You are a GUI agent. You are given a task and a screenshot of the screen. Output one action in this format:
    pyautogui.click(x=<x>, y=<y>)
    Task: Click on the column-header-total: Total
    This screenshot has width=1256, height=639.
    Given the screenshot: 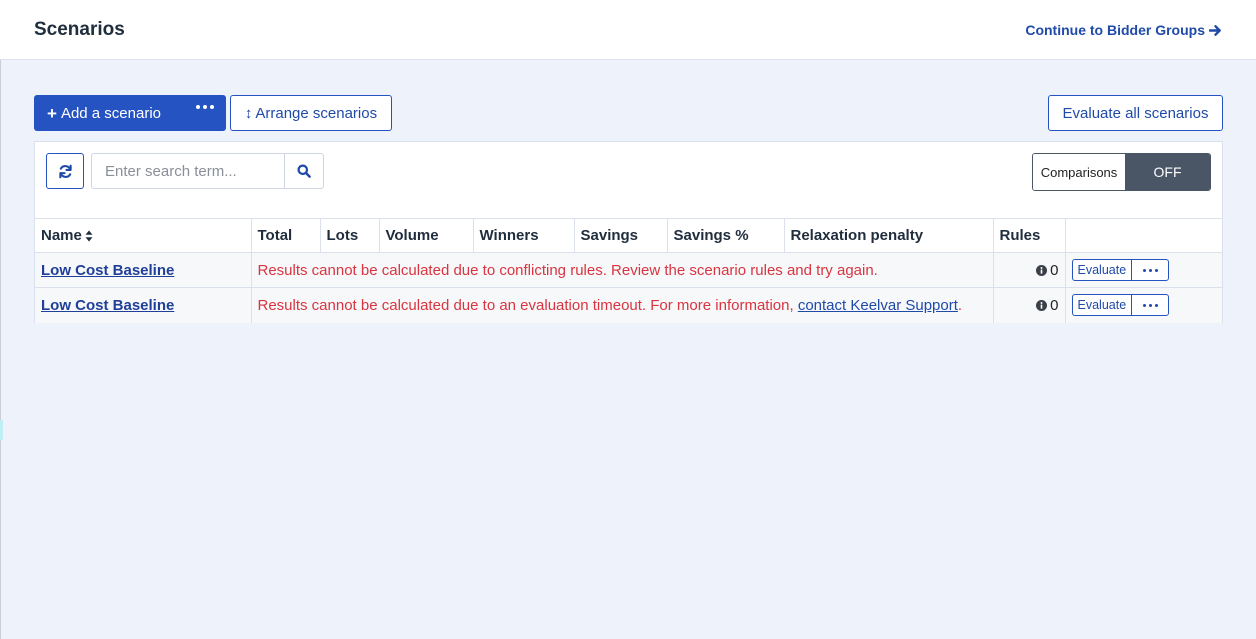 What is the action you would take?
    pyautogui.click(x=285, y=235)
    